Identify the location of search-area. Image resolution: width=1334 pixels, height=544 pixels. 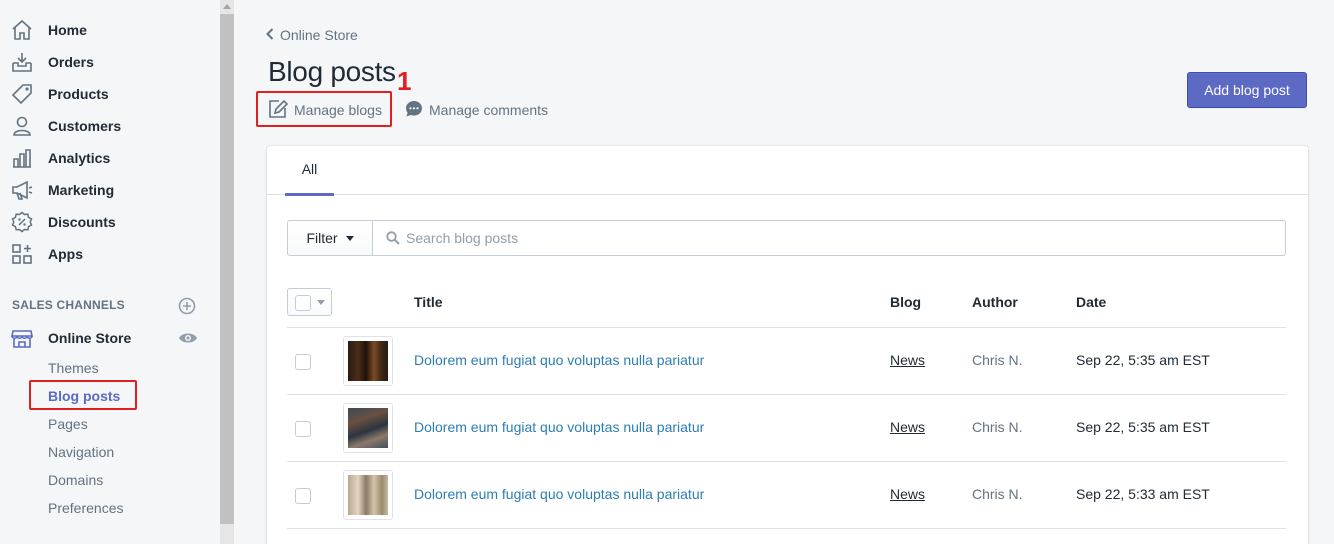
(829, 238).